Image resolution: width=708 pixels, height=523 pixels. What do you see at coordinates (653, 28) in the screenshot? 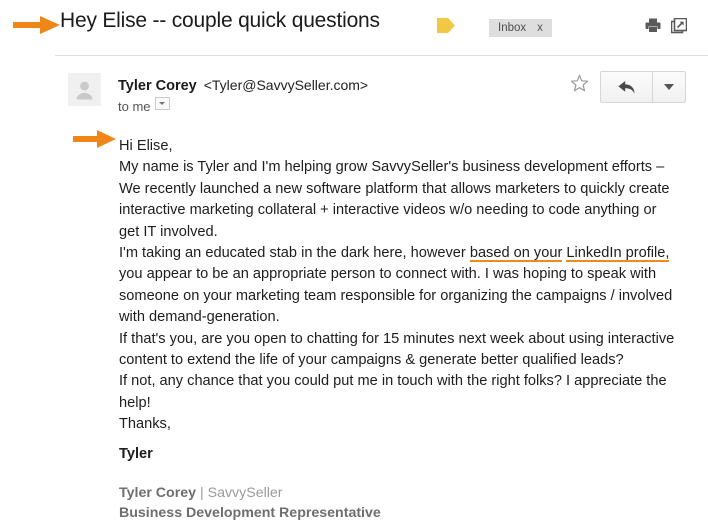
I see `print-icon` at bounding box center [653, 28].